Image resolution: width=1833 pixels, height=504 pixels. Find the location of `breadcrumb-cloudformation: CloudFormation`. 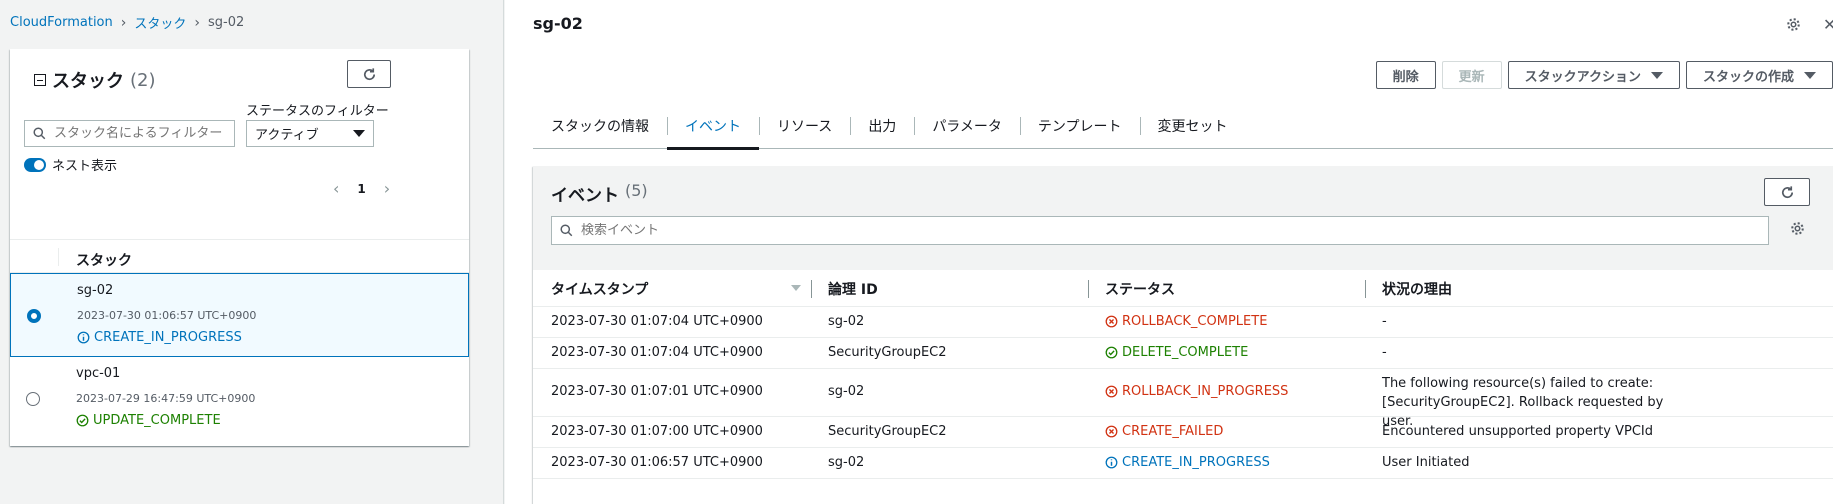

breadcrumb-cloudformation: CloudFormation is located at coordinates (61, 22).